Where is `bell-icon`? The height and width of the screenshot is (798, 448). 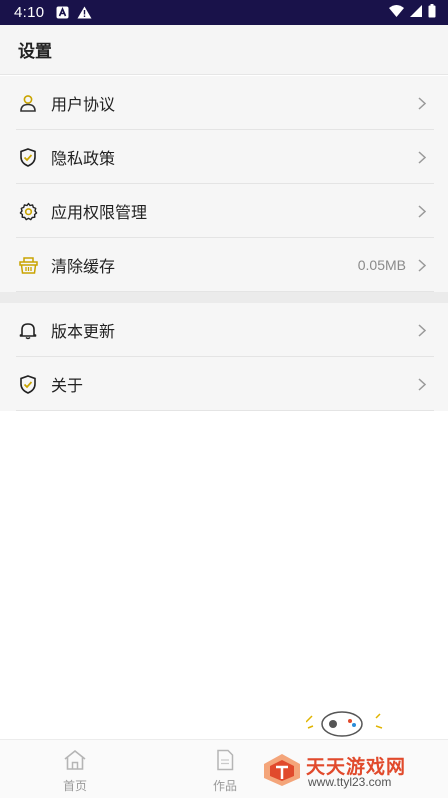
bell-icon is located at coordinates (28, 330).